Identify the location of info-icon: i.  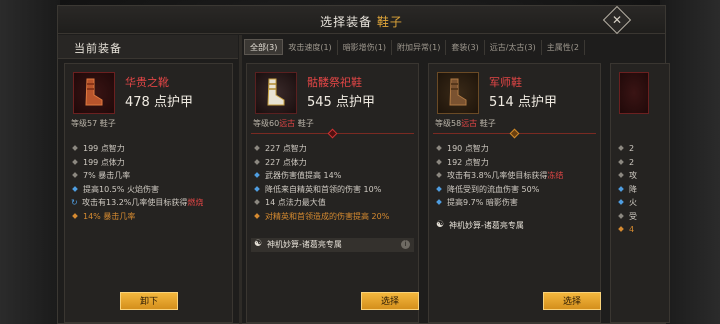
(405, 244).